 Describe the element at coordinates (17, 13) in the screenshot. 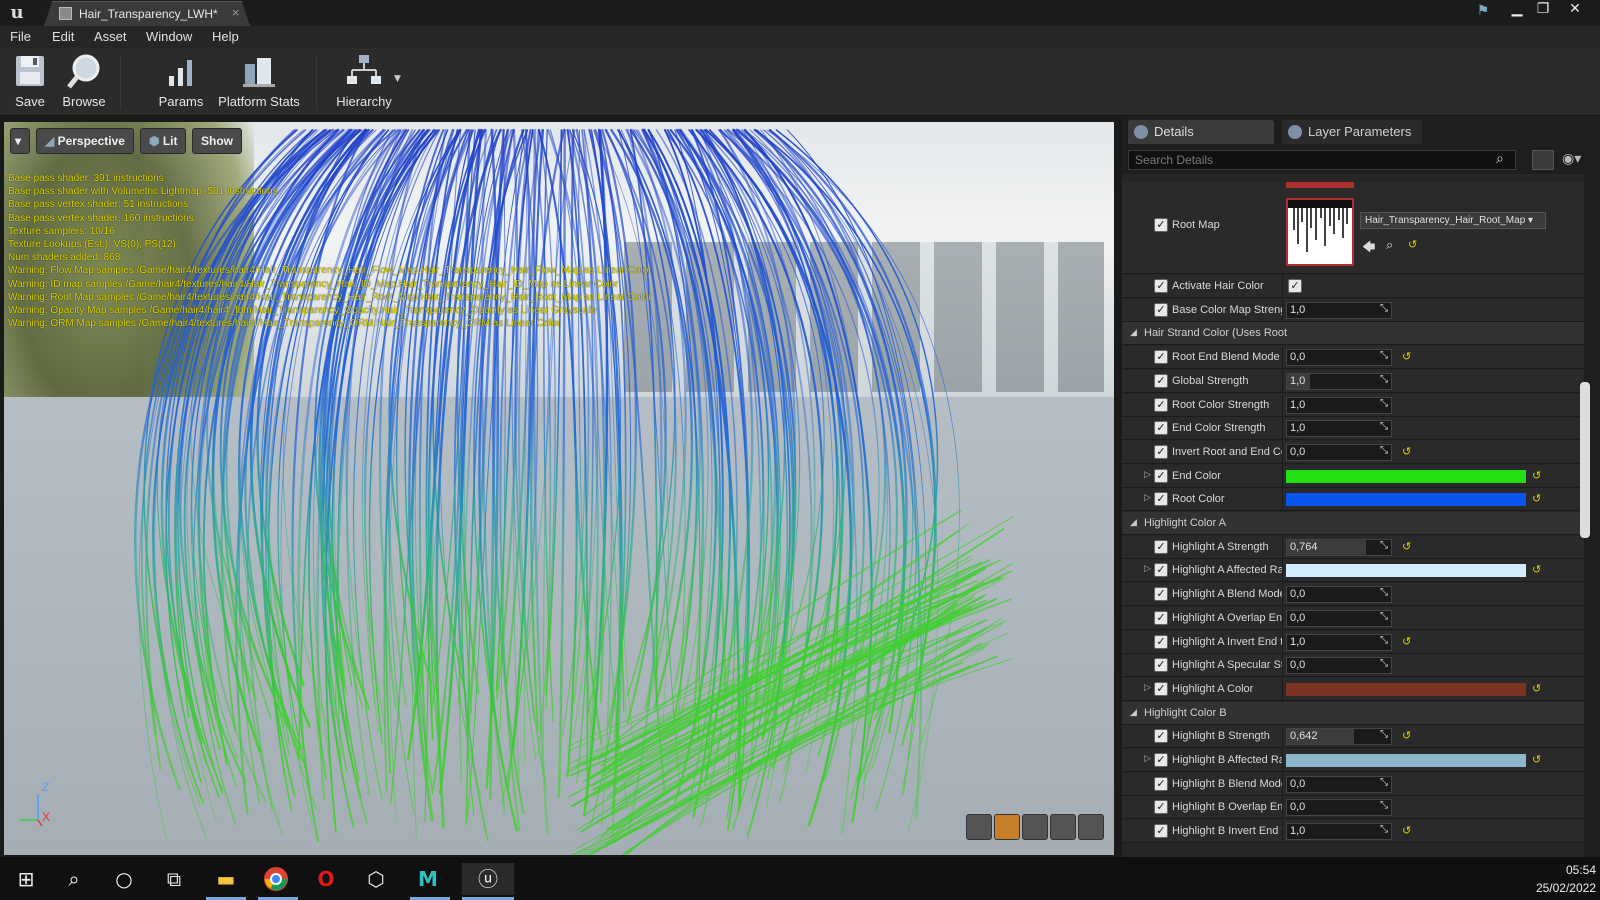

I see `unreal-logo-icon: u` at that location.